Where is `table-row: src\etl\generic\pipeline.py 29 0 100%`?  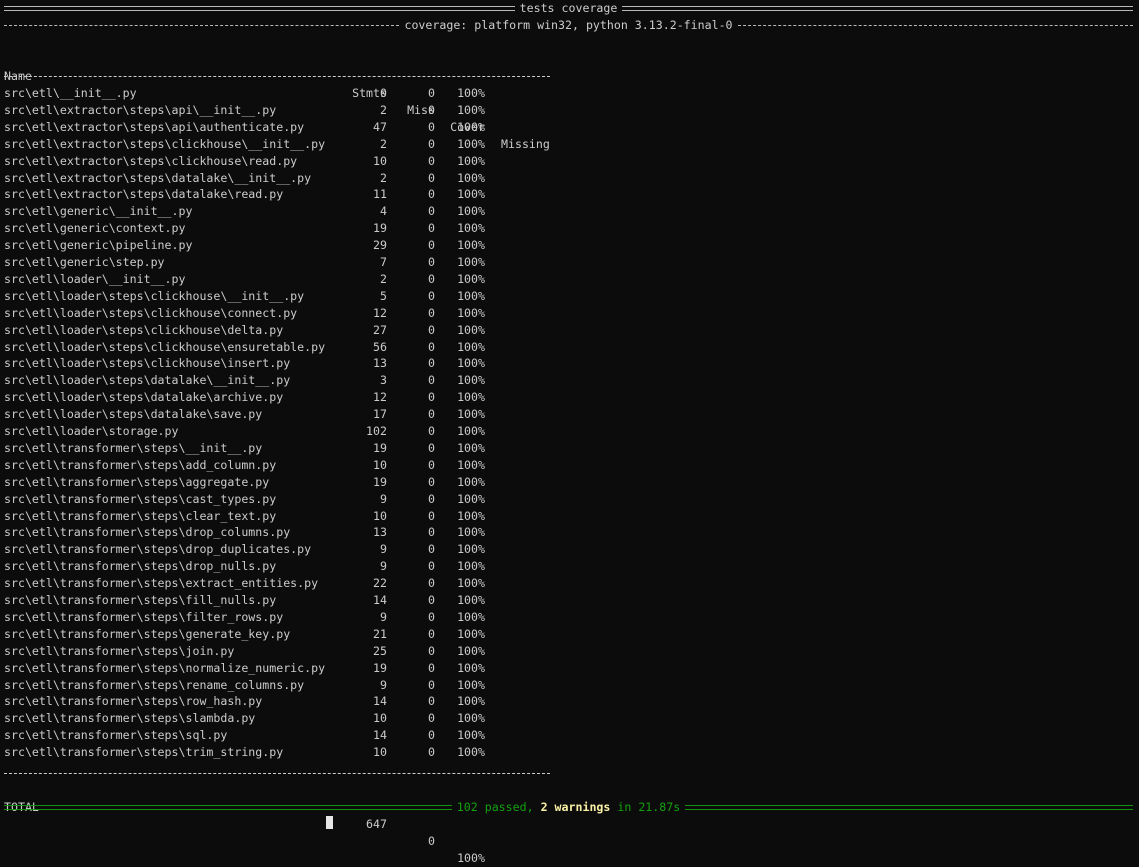 table-row: src\etl\generic\pipeline.py 29 0 100% is located at coordinates (304, 245).